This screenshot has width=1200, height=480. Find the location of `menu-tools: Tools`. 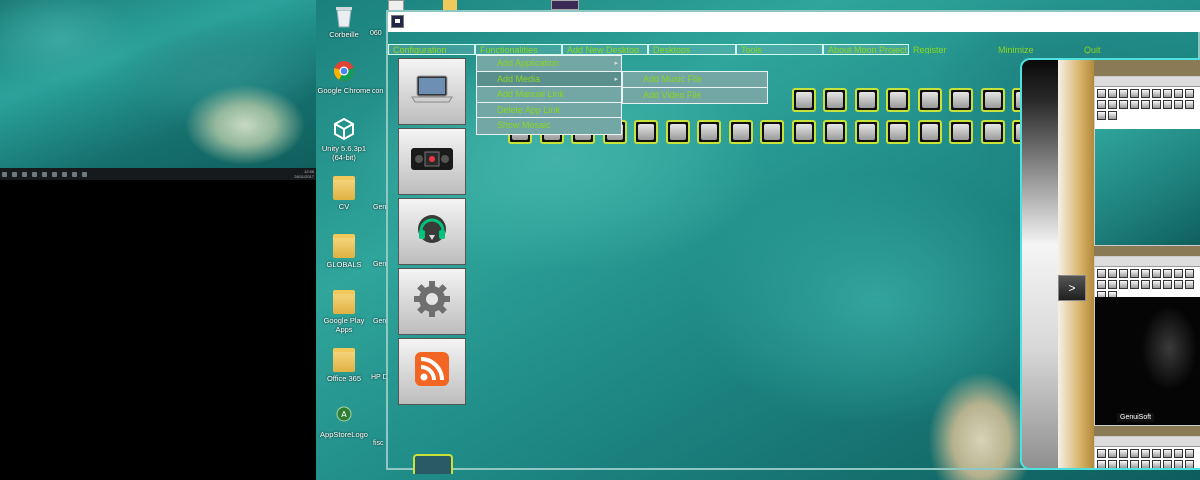

menu-tools: Tools is located at coordinates (779, 49).